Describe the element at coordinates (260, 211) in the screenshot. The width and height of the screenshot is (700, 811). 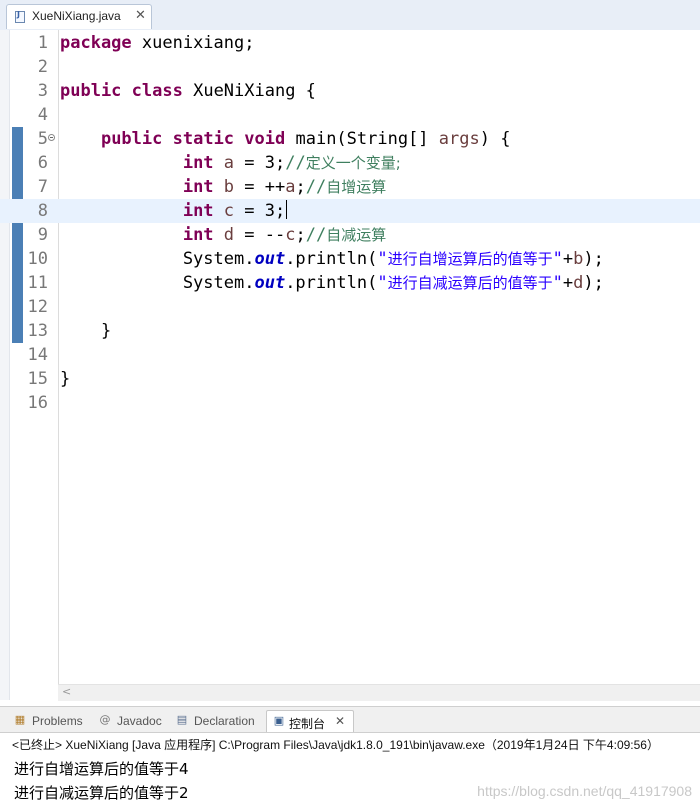
I see `code-text: = 3;` at that location.